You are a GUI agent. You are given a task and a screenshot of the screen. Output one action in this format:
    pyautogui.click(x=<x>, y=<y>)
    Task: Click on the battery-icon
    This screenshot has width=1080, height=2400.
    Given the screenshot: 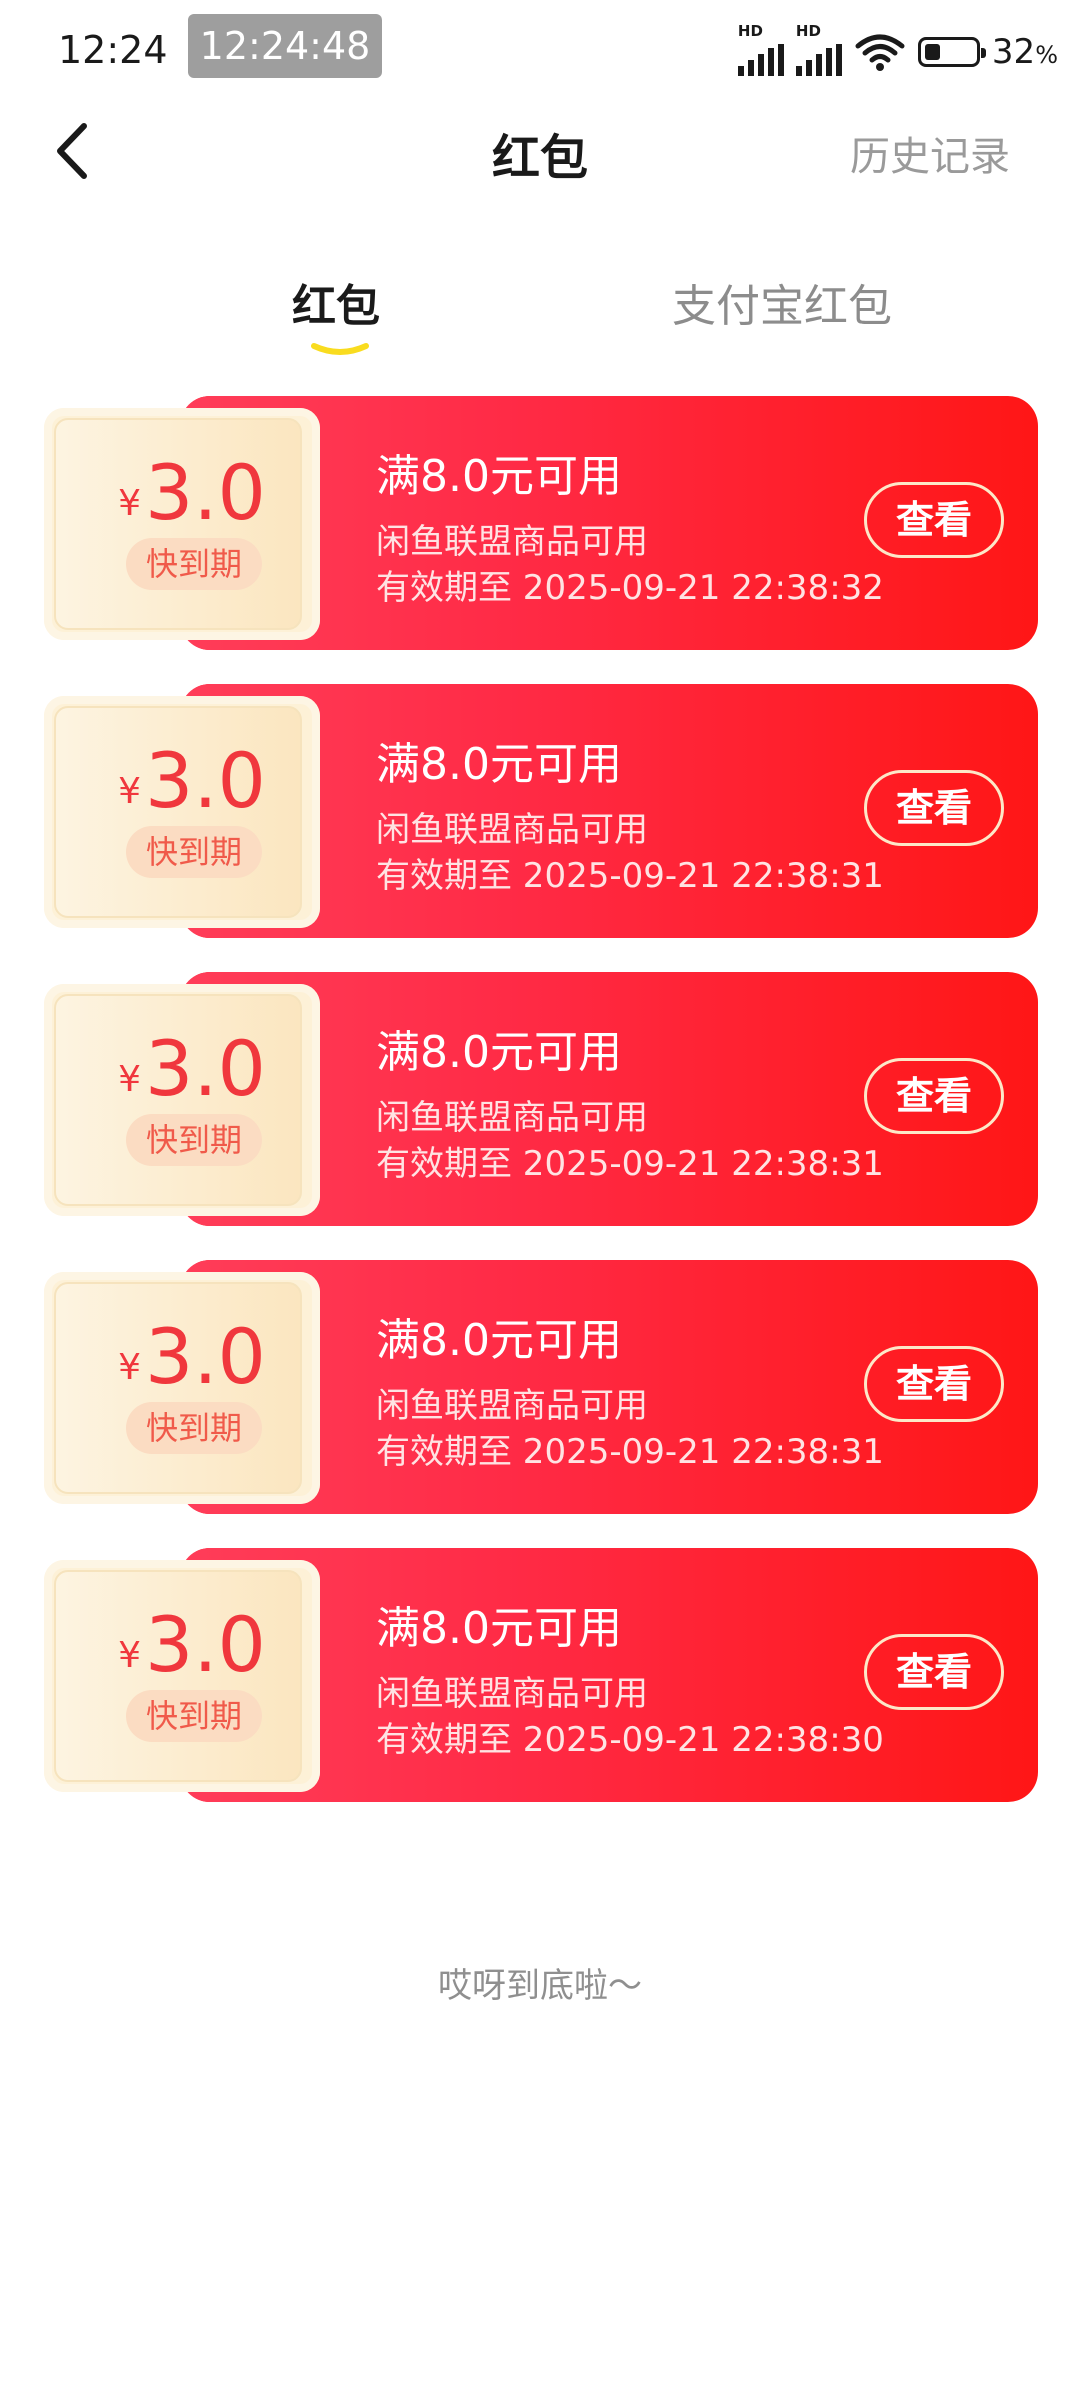 What is the action you would take?
    pyautogui.click(x=951, y=52)
    